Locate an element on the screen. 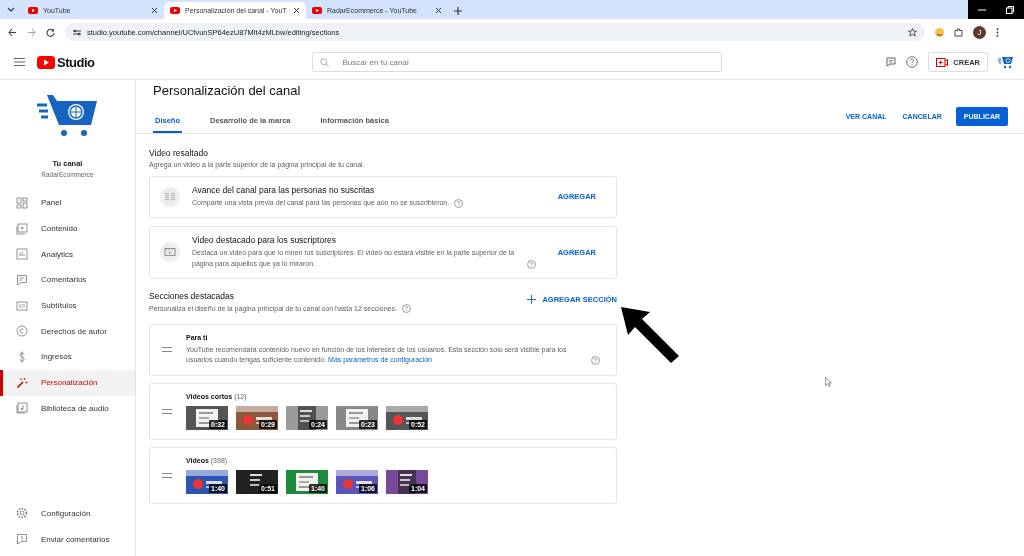 This screenshot has width=1024, height=556. sidebar-item: Ingresos is located at coordinates (67, 357).